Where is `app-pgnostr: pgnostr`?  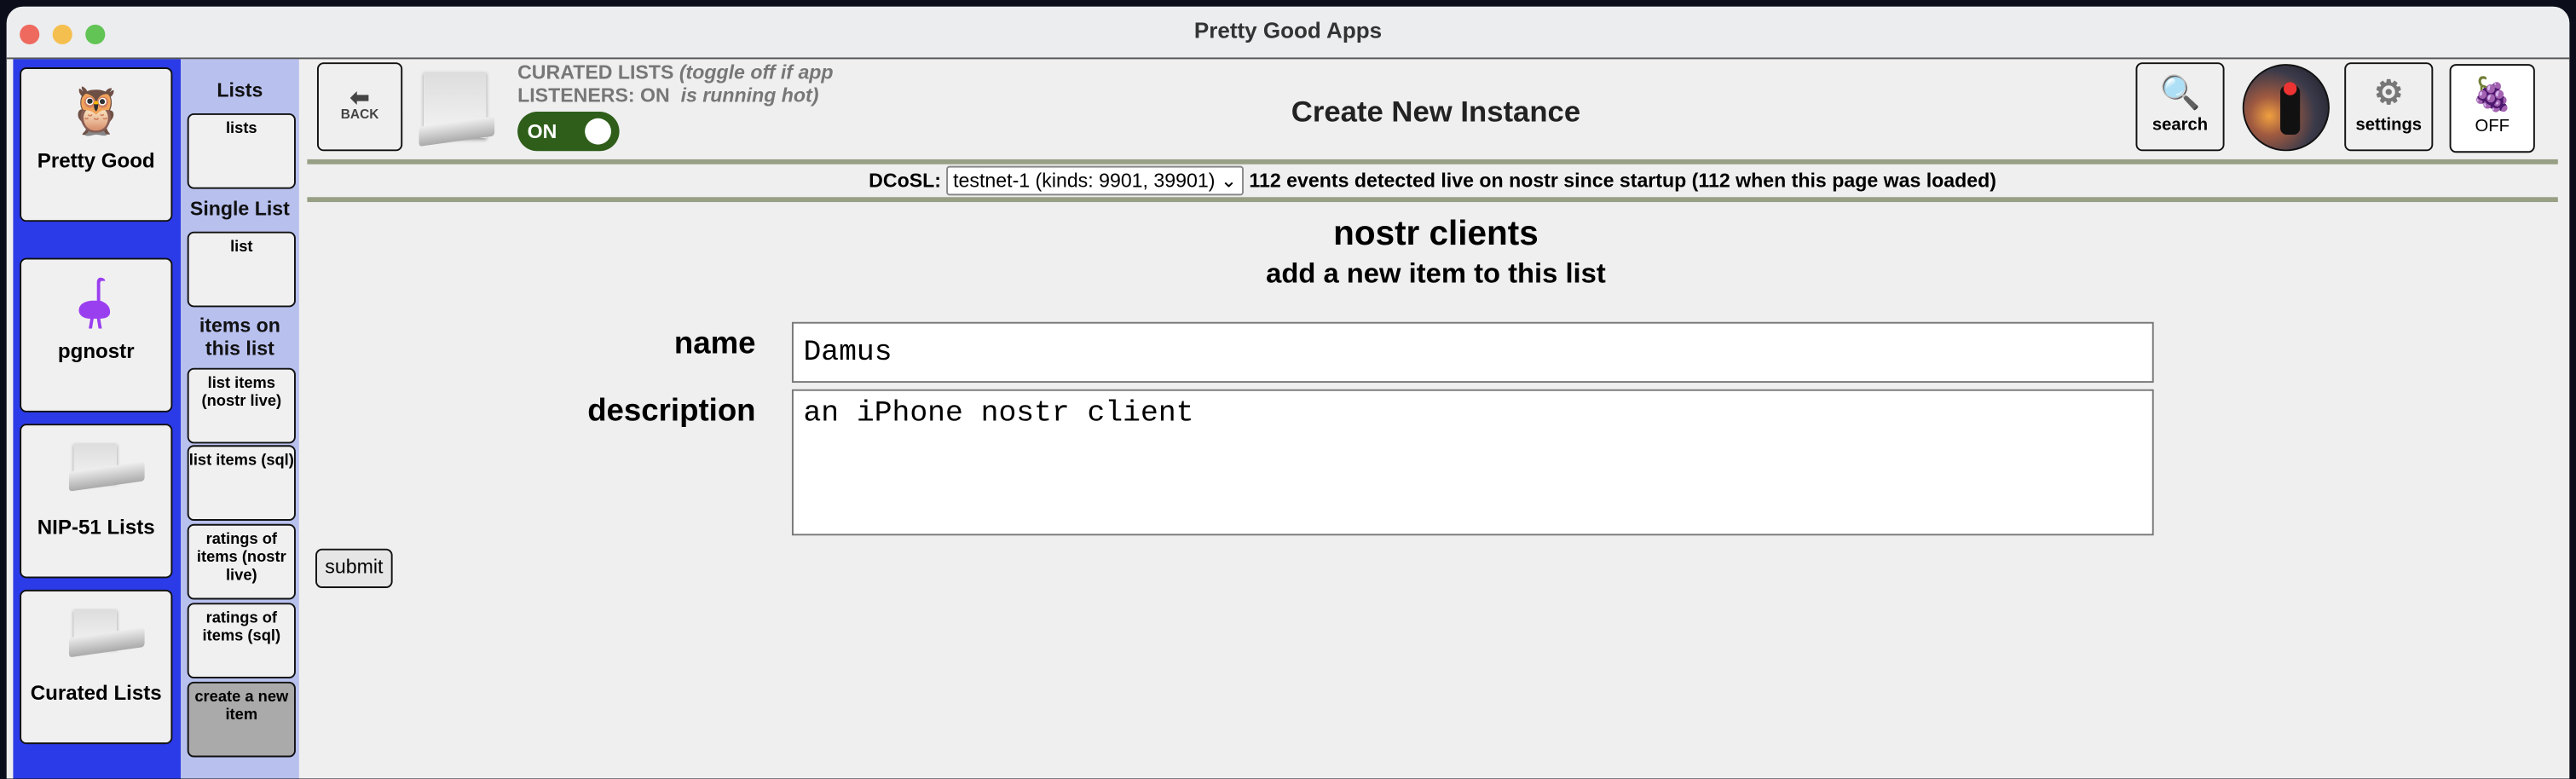 app-pgnostr: pgnostr is located at coordinates (96, 335).